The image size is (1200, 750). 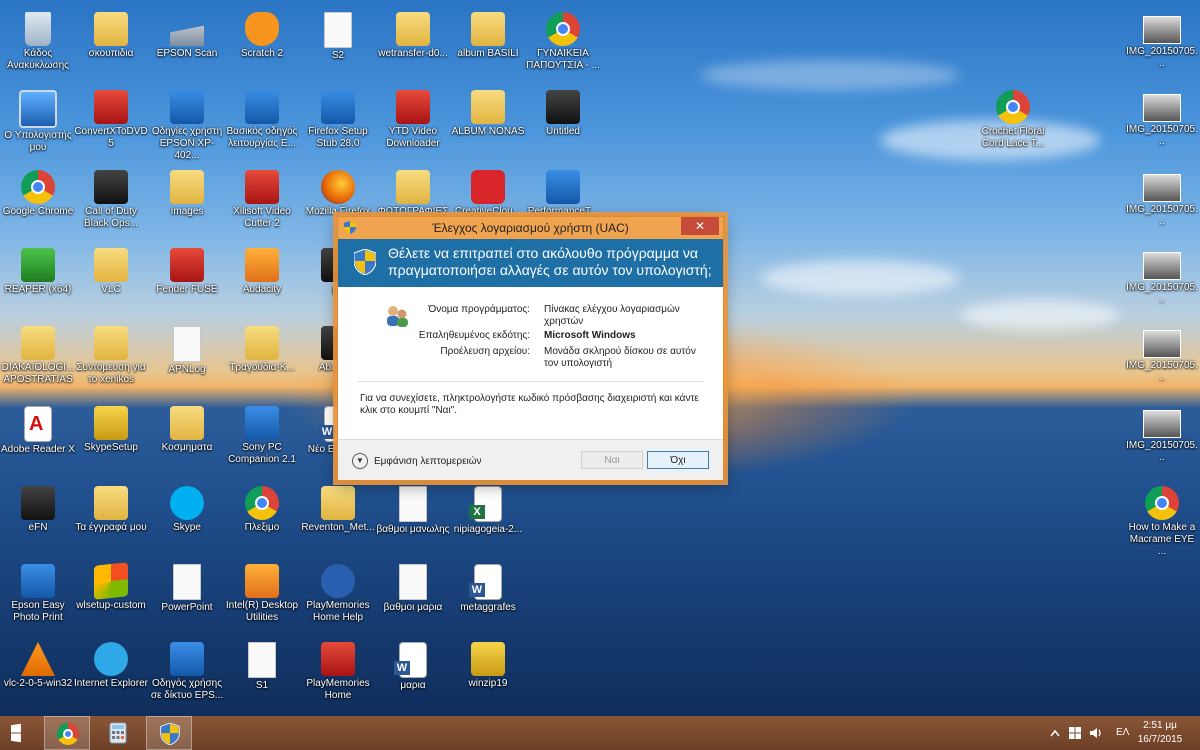 What do you see at coordinates (38, 281) in the screenshot?
I see `desktop-icon: REAPER (x64)` at bounding box center [38, 281].